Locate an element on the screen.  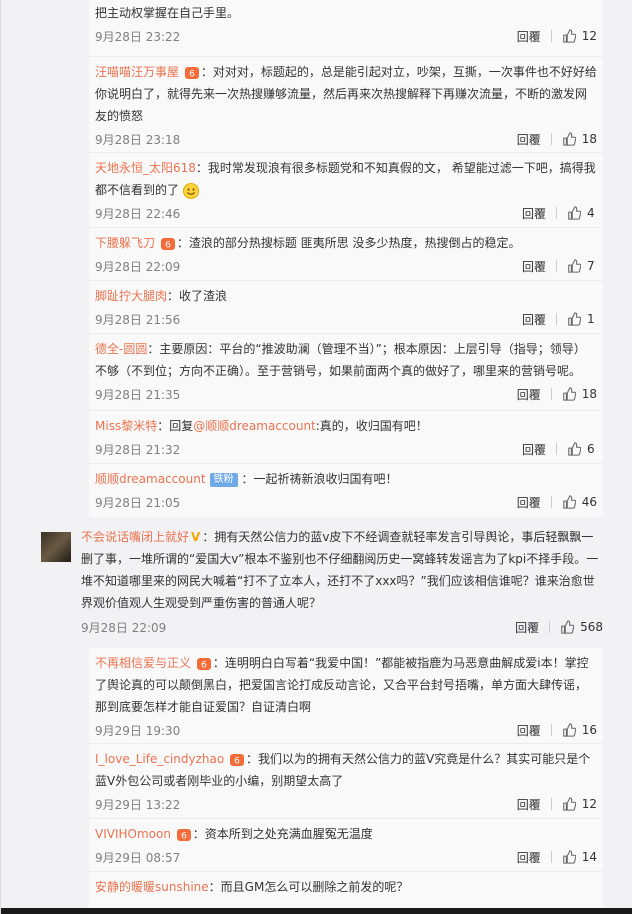
username-link: 顺顺dreamaccount is located at coordinates (150, 479).